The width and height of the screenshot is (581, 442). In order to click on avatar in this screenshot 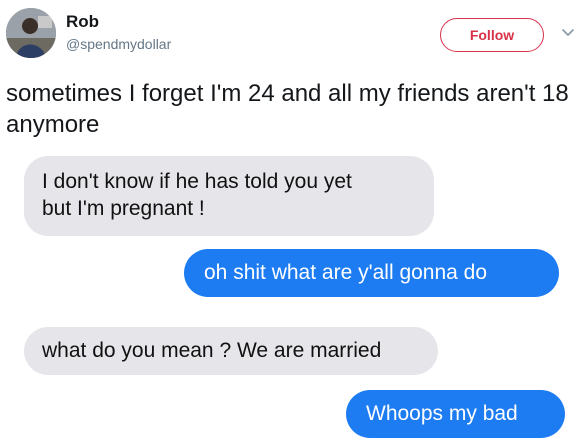, I will do `click(31, 33)`.